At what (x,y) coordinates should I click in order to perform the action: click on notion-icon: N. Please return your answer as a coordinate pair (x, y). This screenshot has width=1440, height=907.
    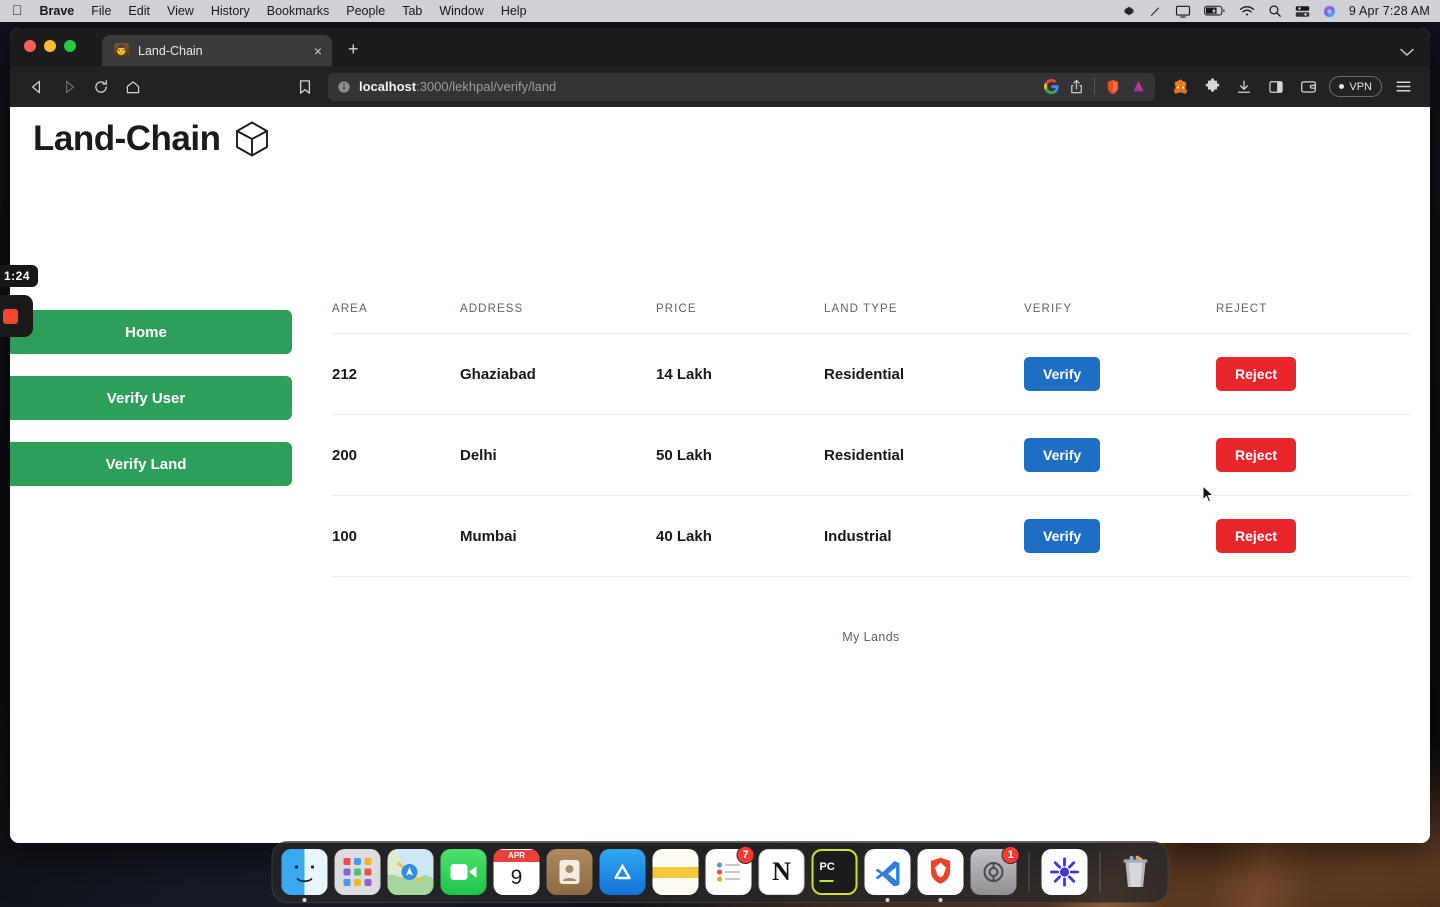
    Looking at the image, I should click on (781, 872).